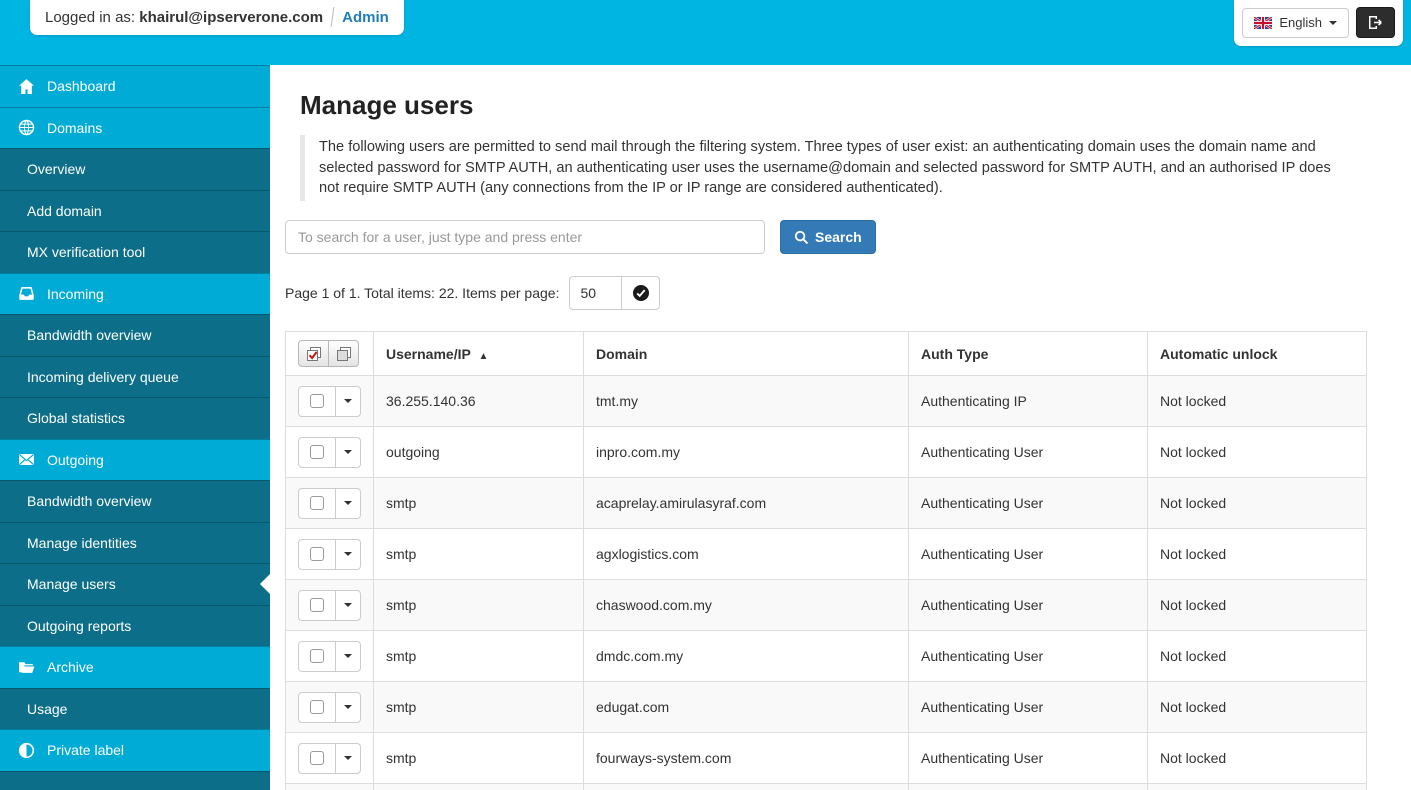  What do you see at coordinates (70, 667) in the screenshot?
I see `sidebar-item-label: Archive` at bounding box center [70, 667].